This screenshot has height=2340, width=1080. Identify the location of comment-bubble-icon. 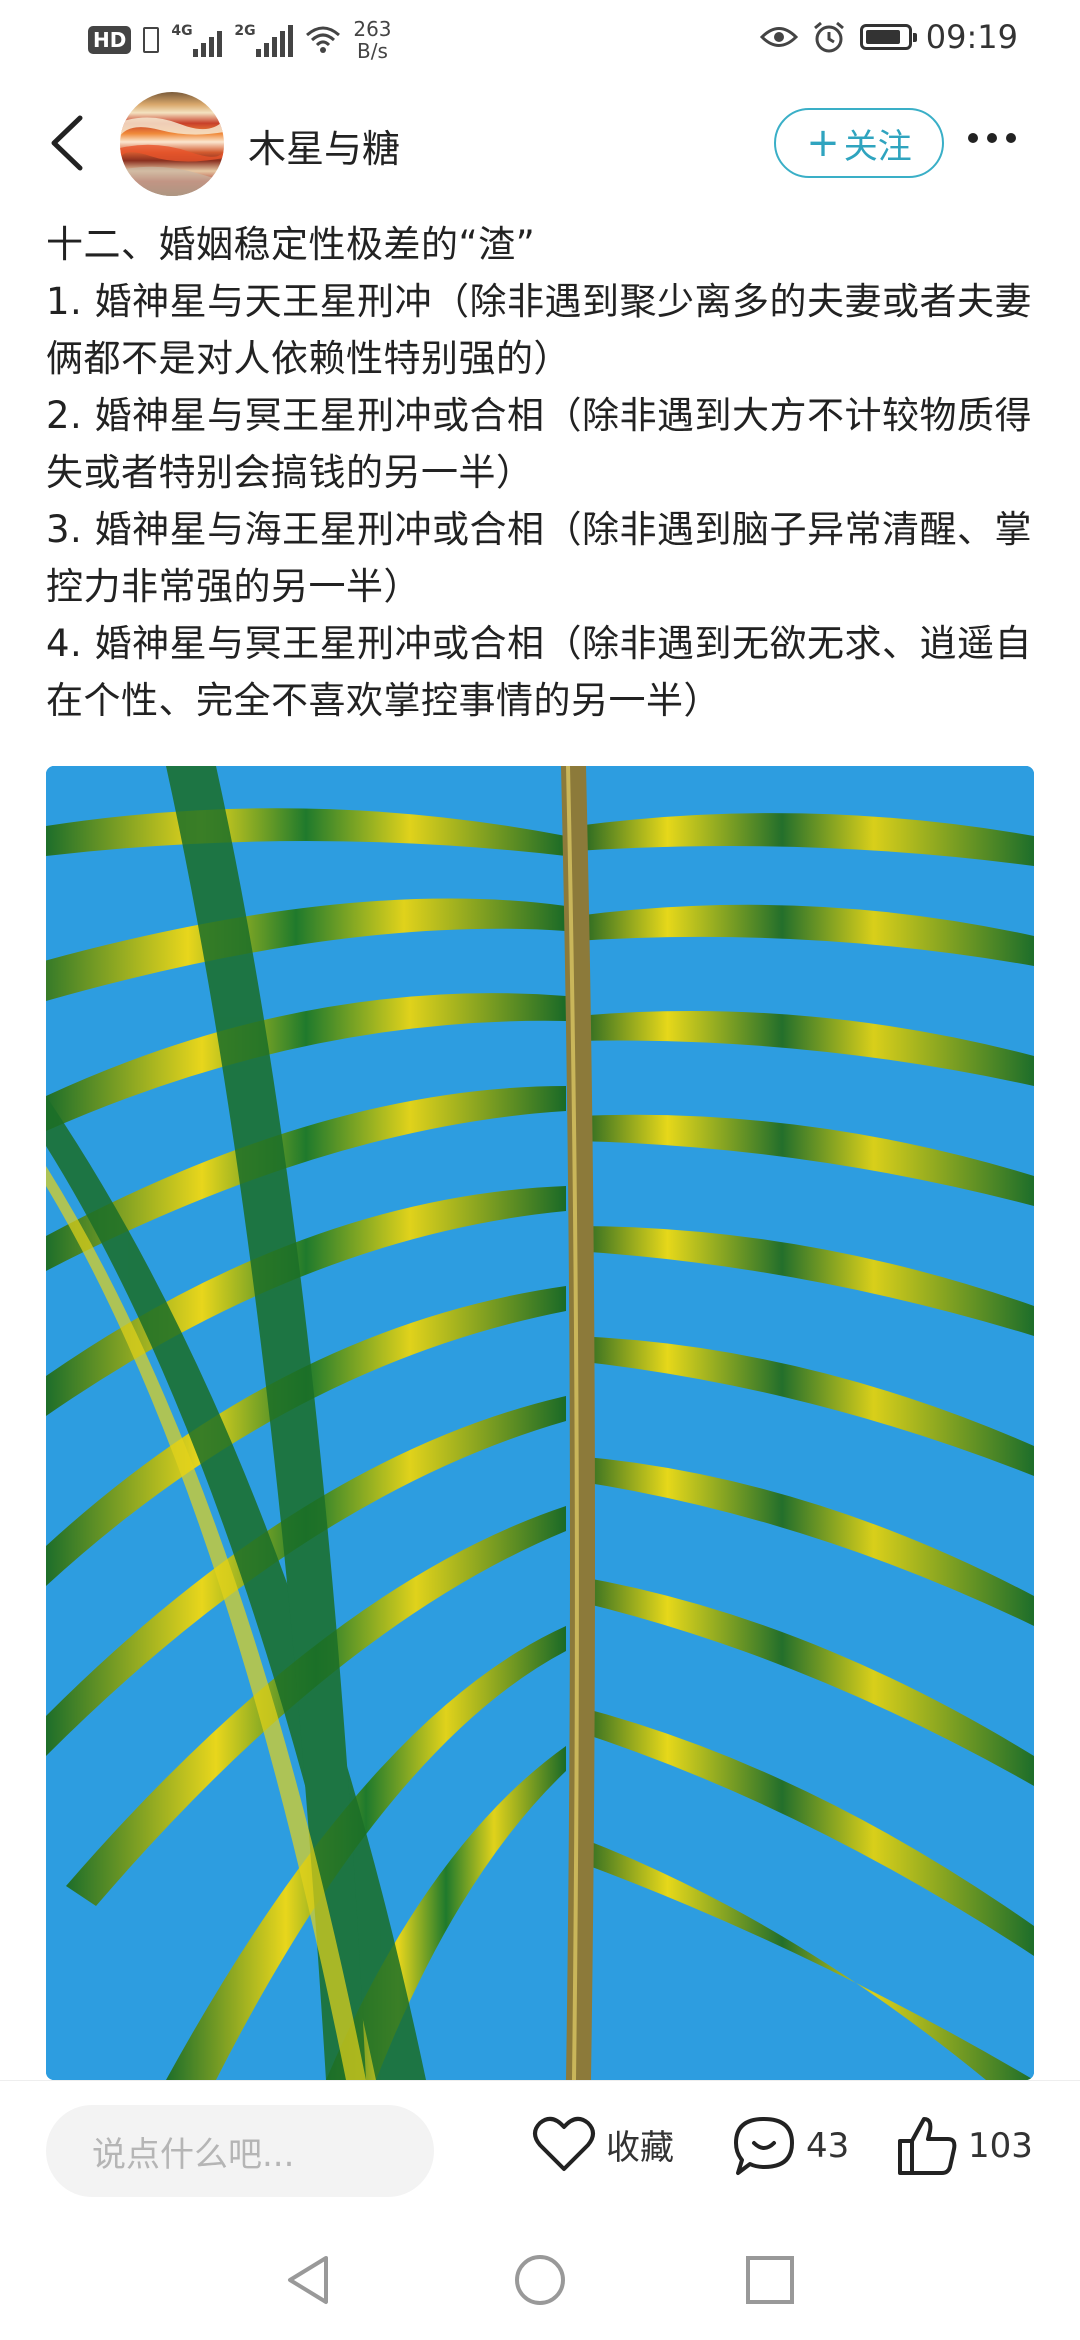
(764, 2146).